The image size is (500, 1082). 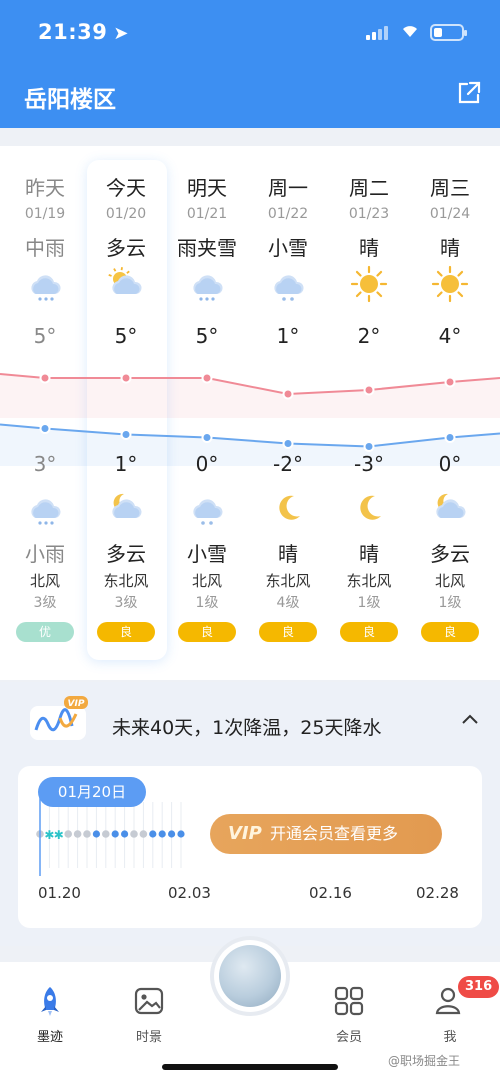 I want to click on battery-icon, so click(x=448, y=32).